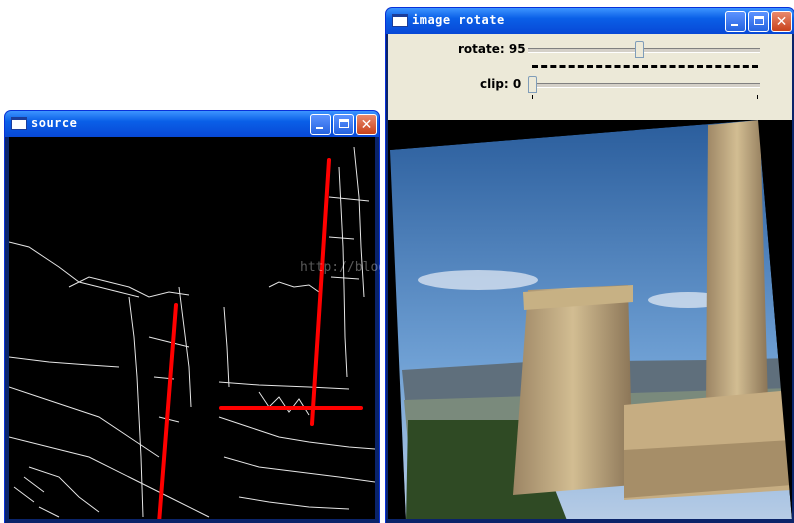 This screenshot has width=794, height=523. I want to click on rotate-titlebar: image rotate ✕, so click(590, 21).